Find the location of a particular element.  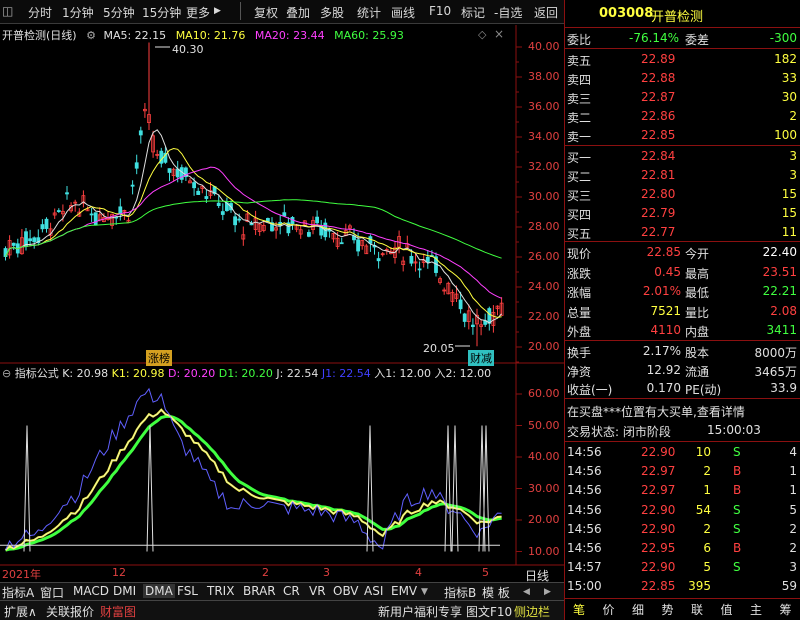

btn-draw-line: 画线 is located at coordinates (403, 12).